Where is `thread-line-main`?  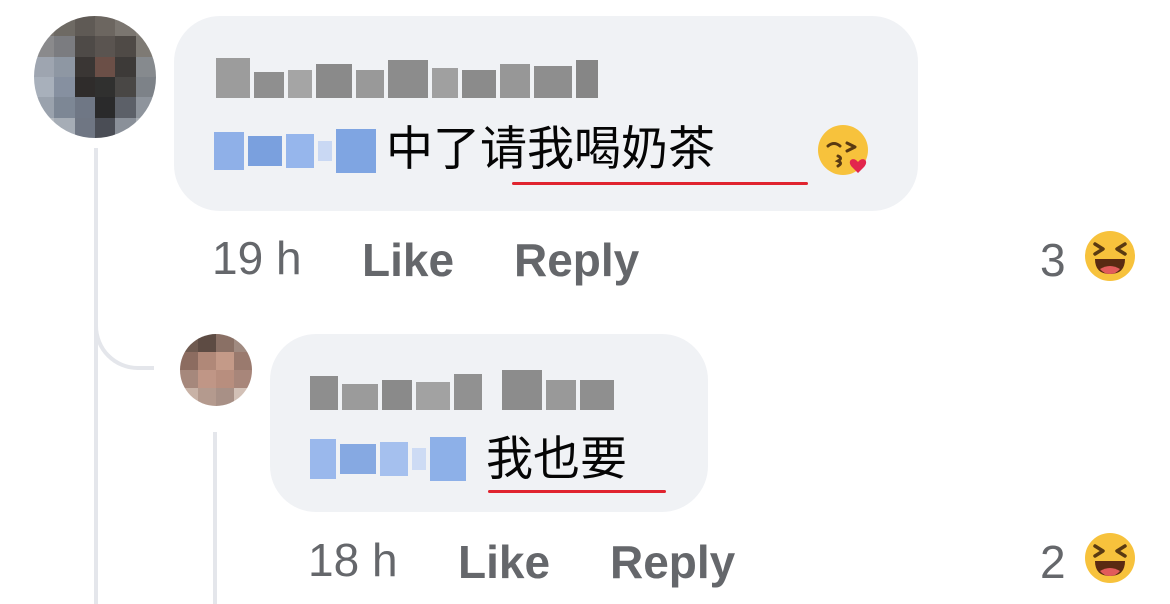
thread-line-main is located at coordinates (96, 376).